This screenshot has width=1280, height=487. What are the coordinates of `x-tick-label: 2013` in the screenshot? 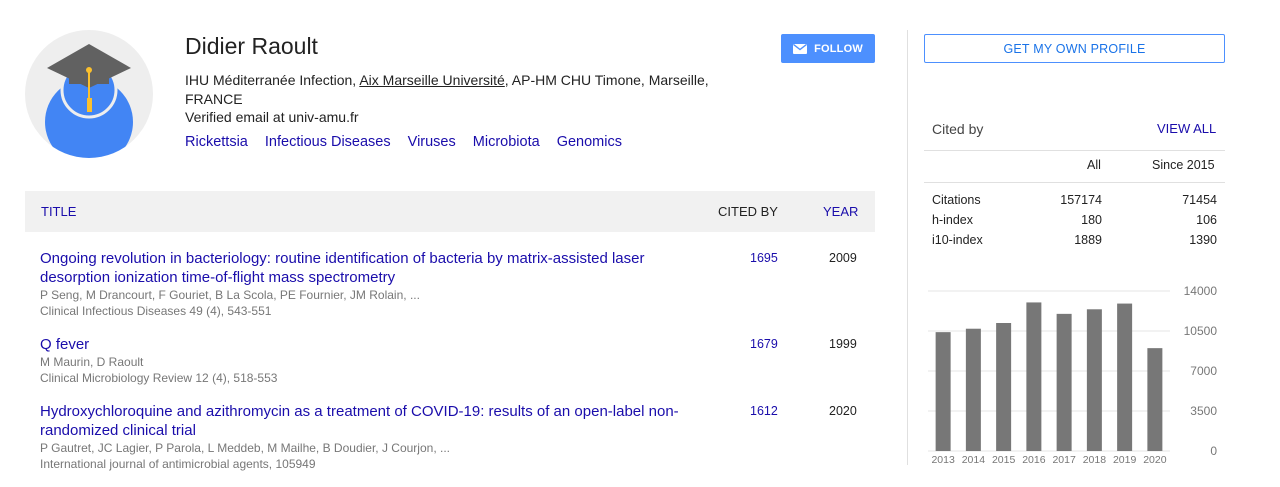 It's located at (943, 460).